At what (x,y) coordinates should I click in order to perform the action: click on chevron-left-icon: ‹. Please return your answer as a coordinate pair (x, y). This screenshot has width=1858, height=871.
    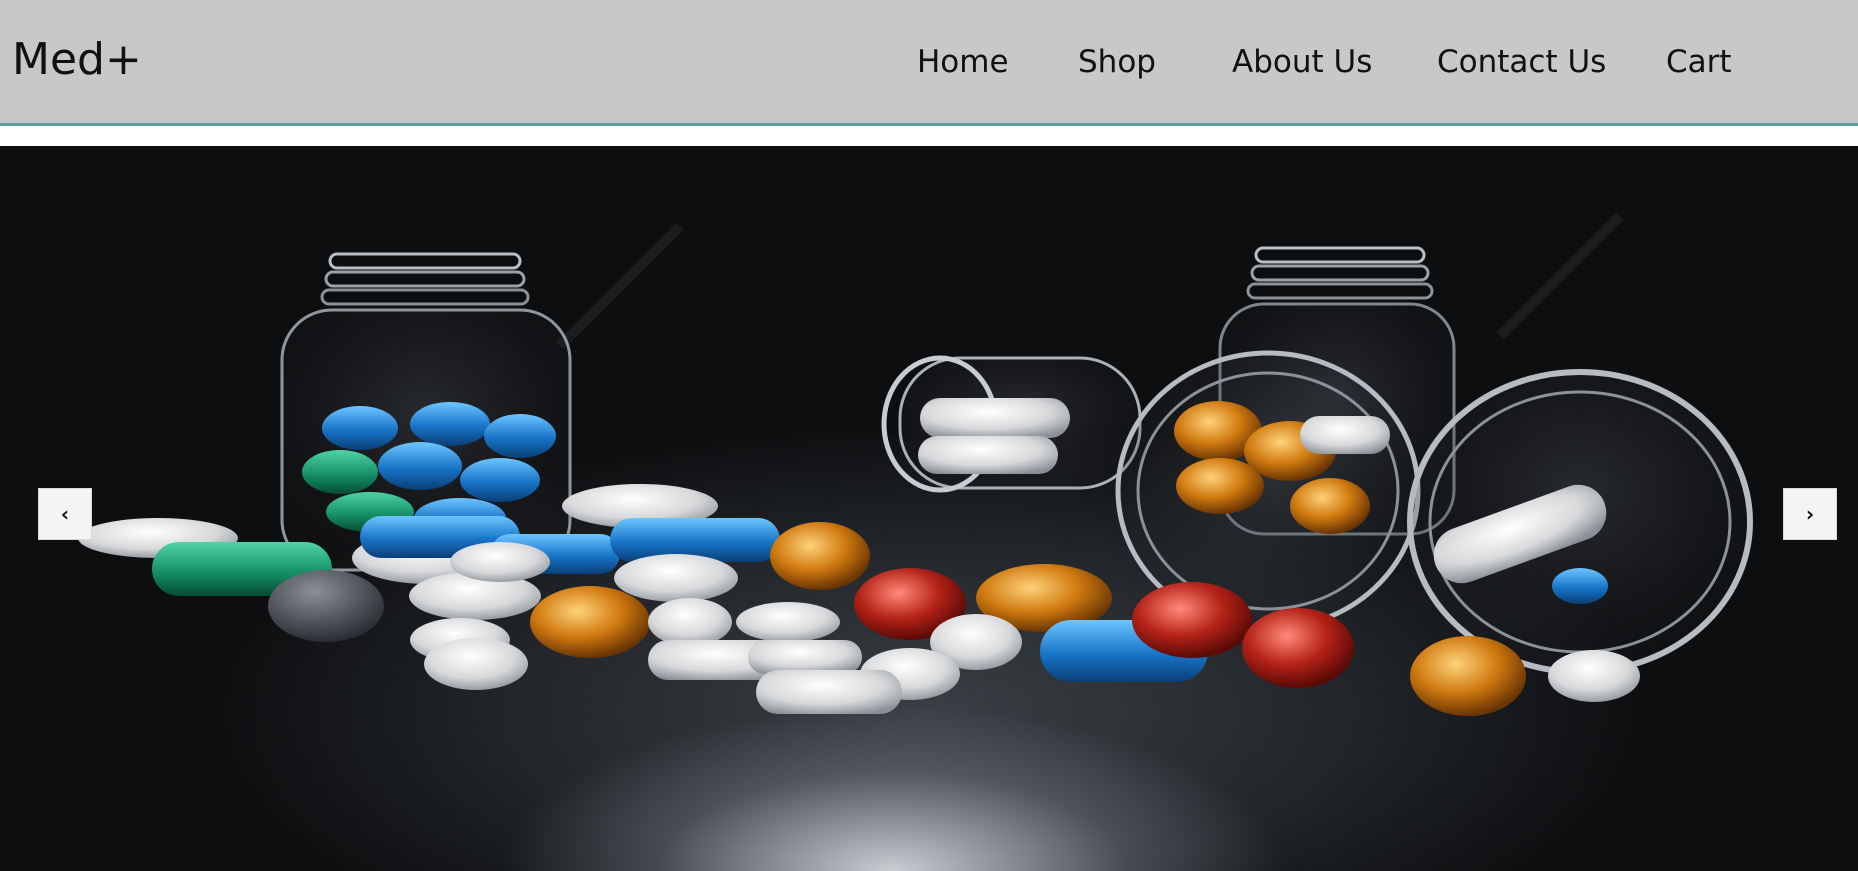
    Looking at the image, I should click on (65, 514).